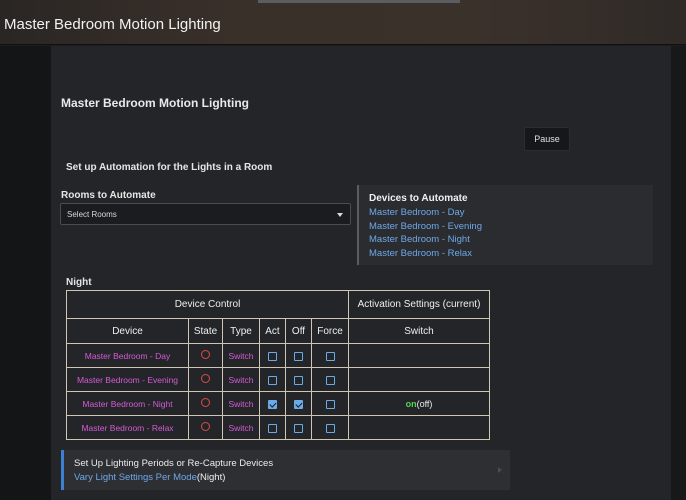  What do you see at coordinates (108, 195) in the screenshot?
I see `rooms-label: Rooms to Automate` at bounding box center [108, 195].